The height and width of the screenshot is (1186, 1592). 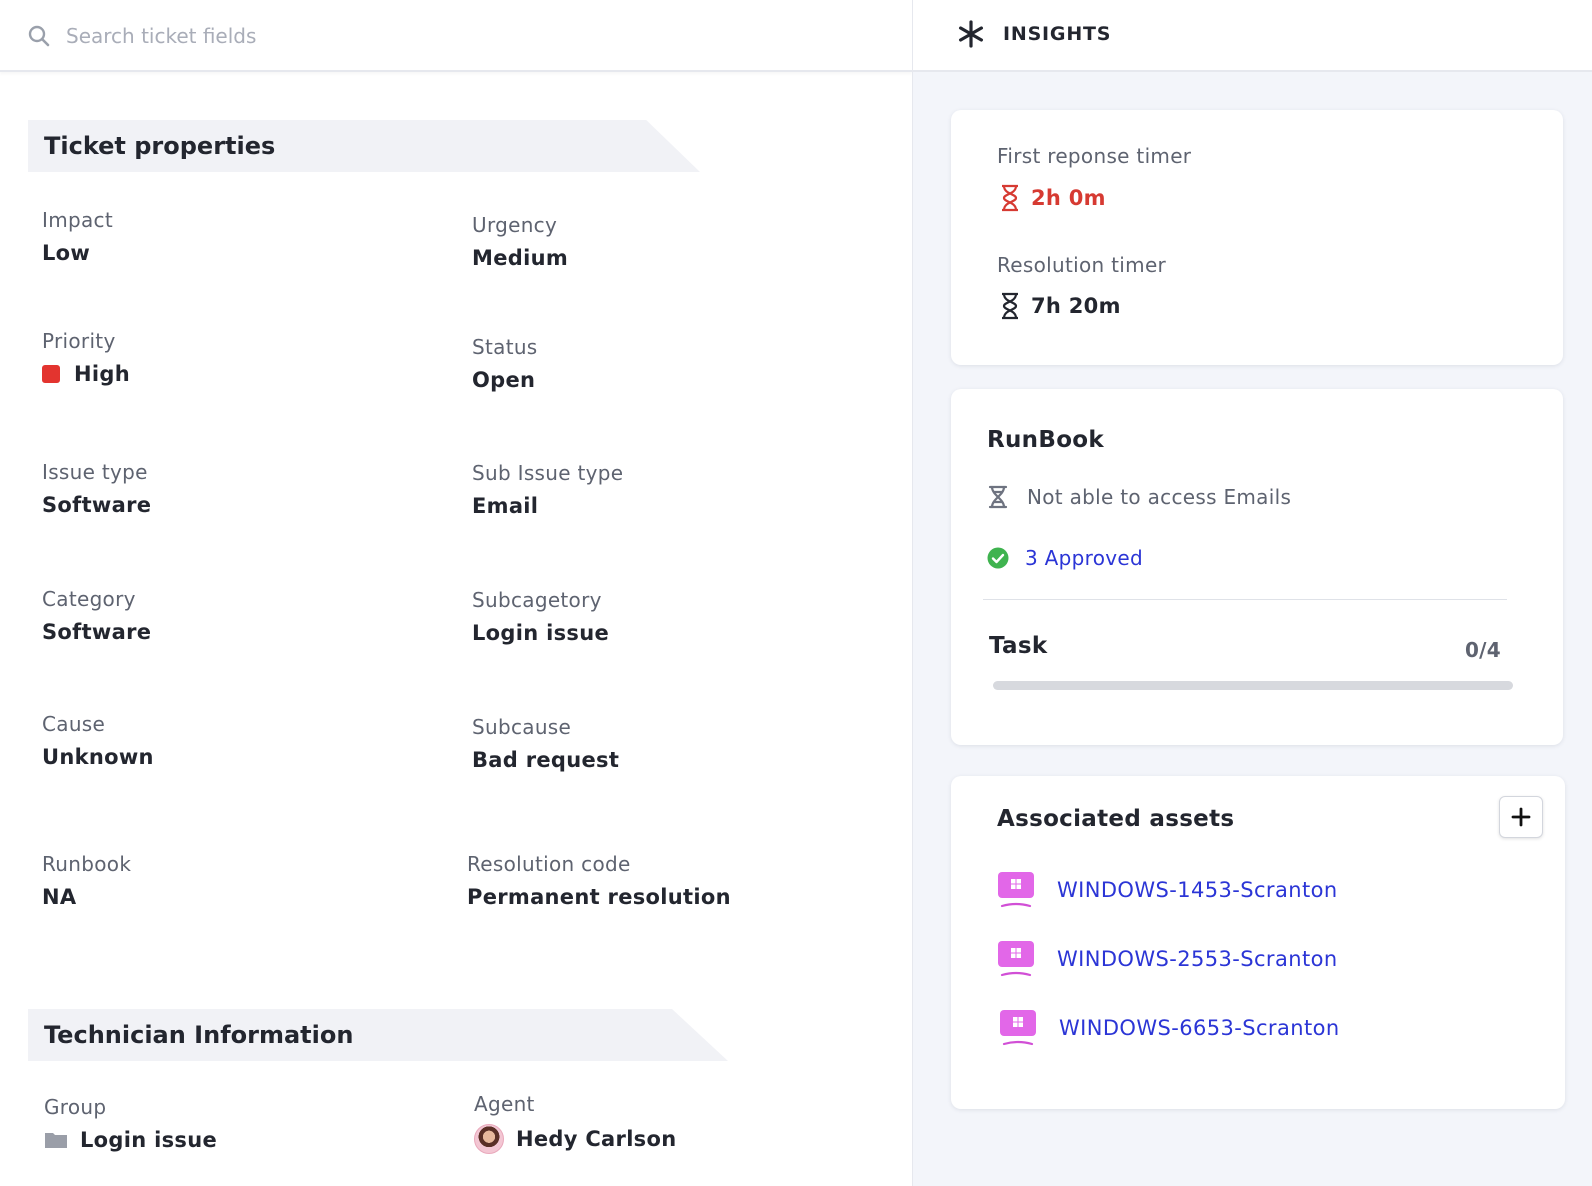 I want to click on field-value: Open, so click(x=504, y=380).